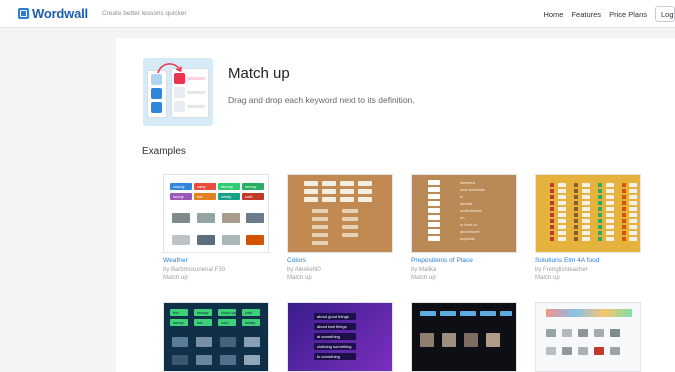 The width and height of the screenshot is (675, 372). What do you see at coordinates (181, 186) in the screenshot?
I see `weather-chip: cloudy` at bounding box center [181, 186].